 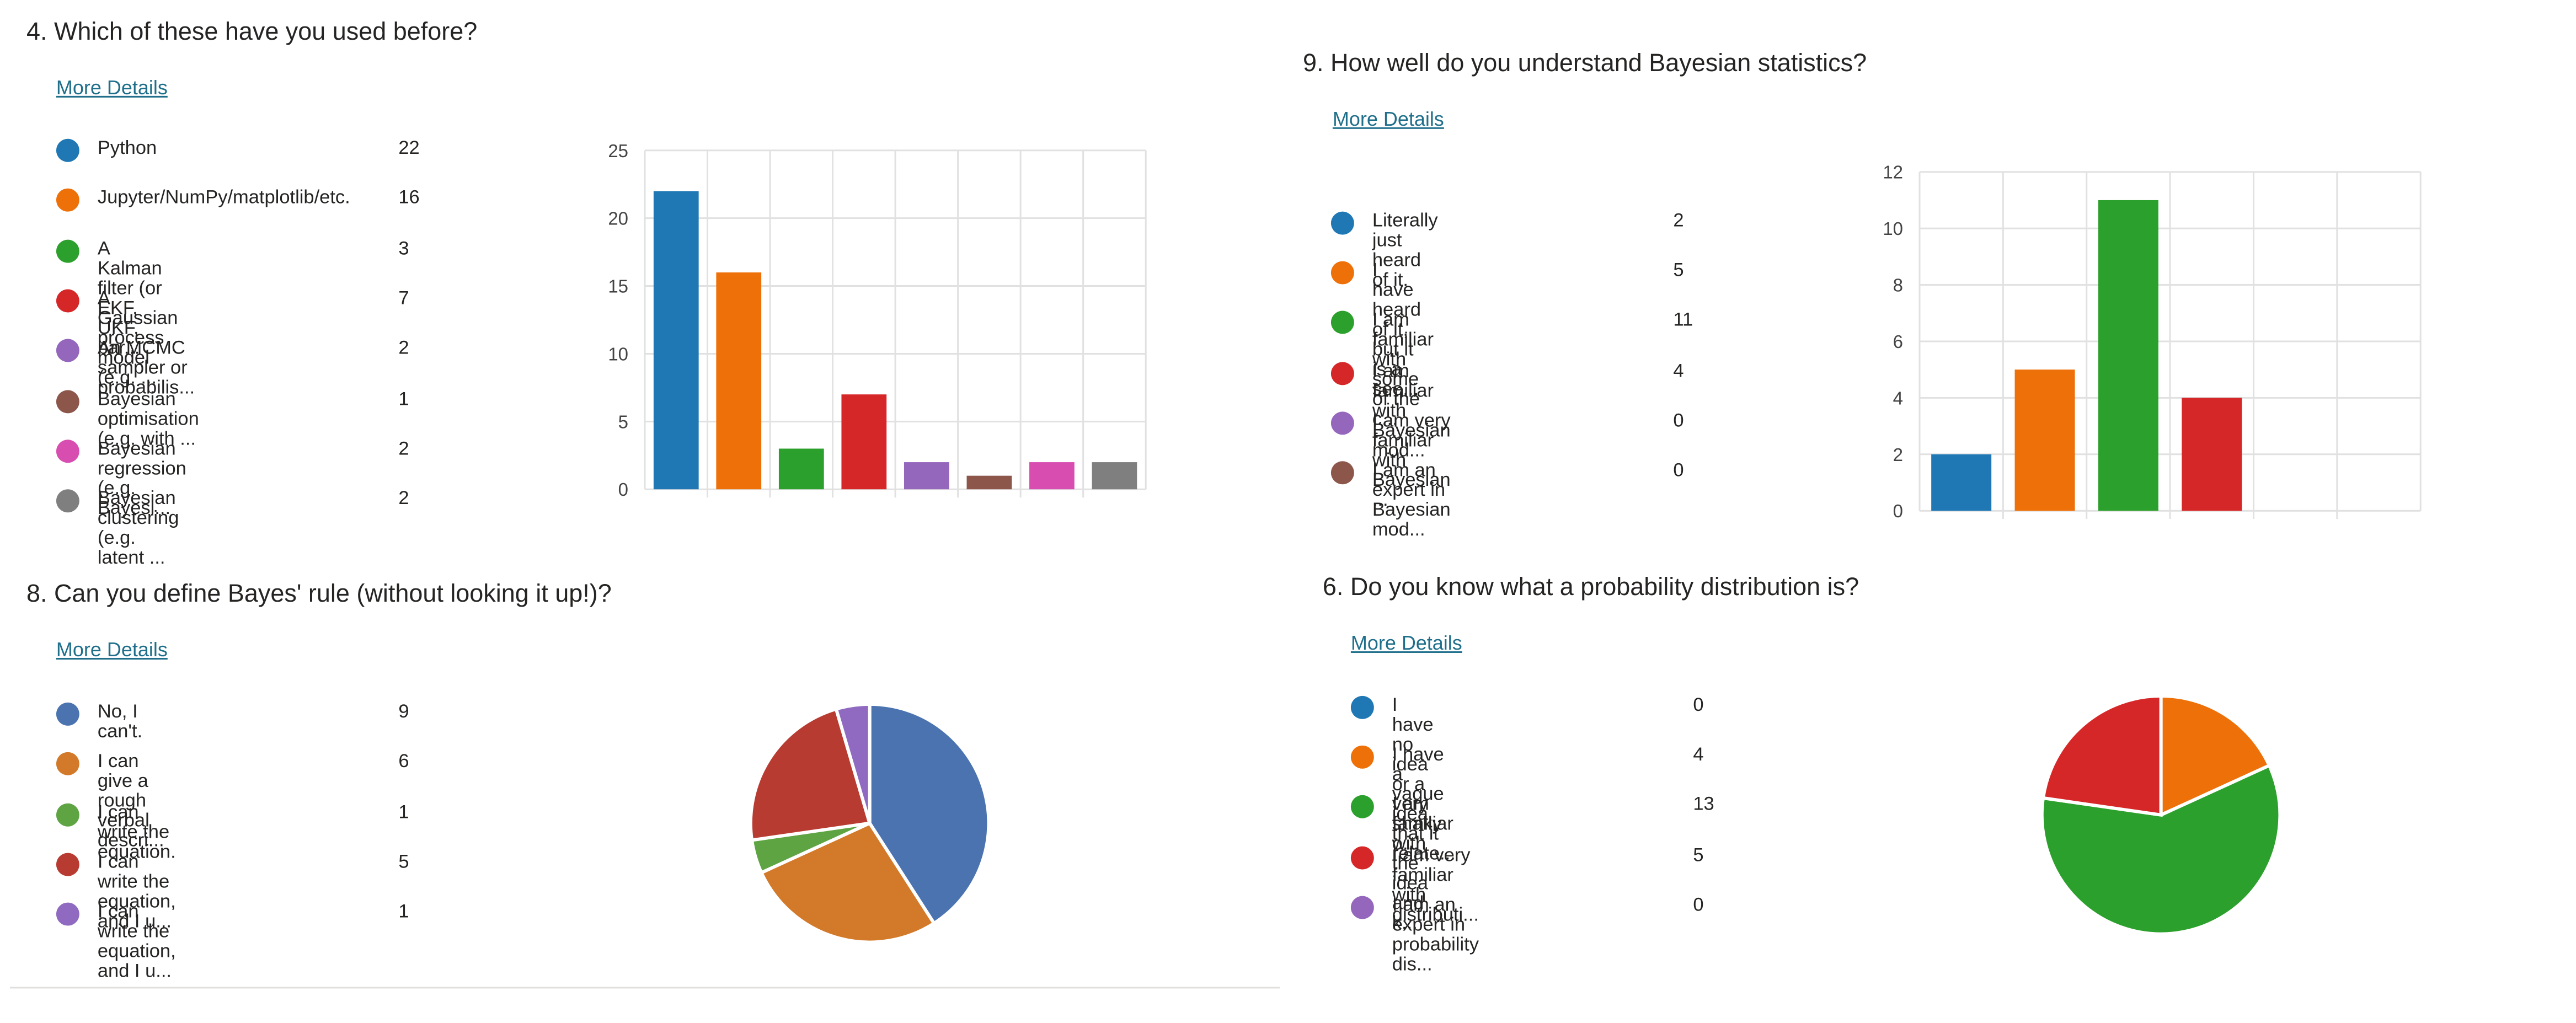 What do you see at coordinates (618, 151) in the screenshot?
I see `y-tick-label: 25` at bounding box center [618, 151].